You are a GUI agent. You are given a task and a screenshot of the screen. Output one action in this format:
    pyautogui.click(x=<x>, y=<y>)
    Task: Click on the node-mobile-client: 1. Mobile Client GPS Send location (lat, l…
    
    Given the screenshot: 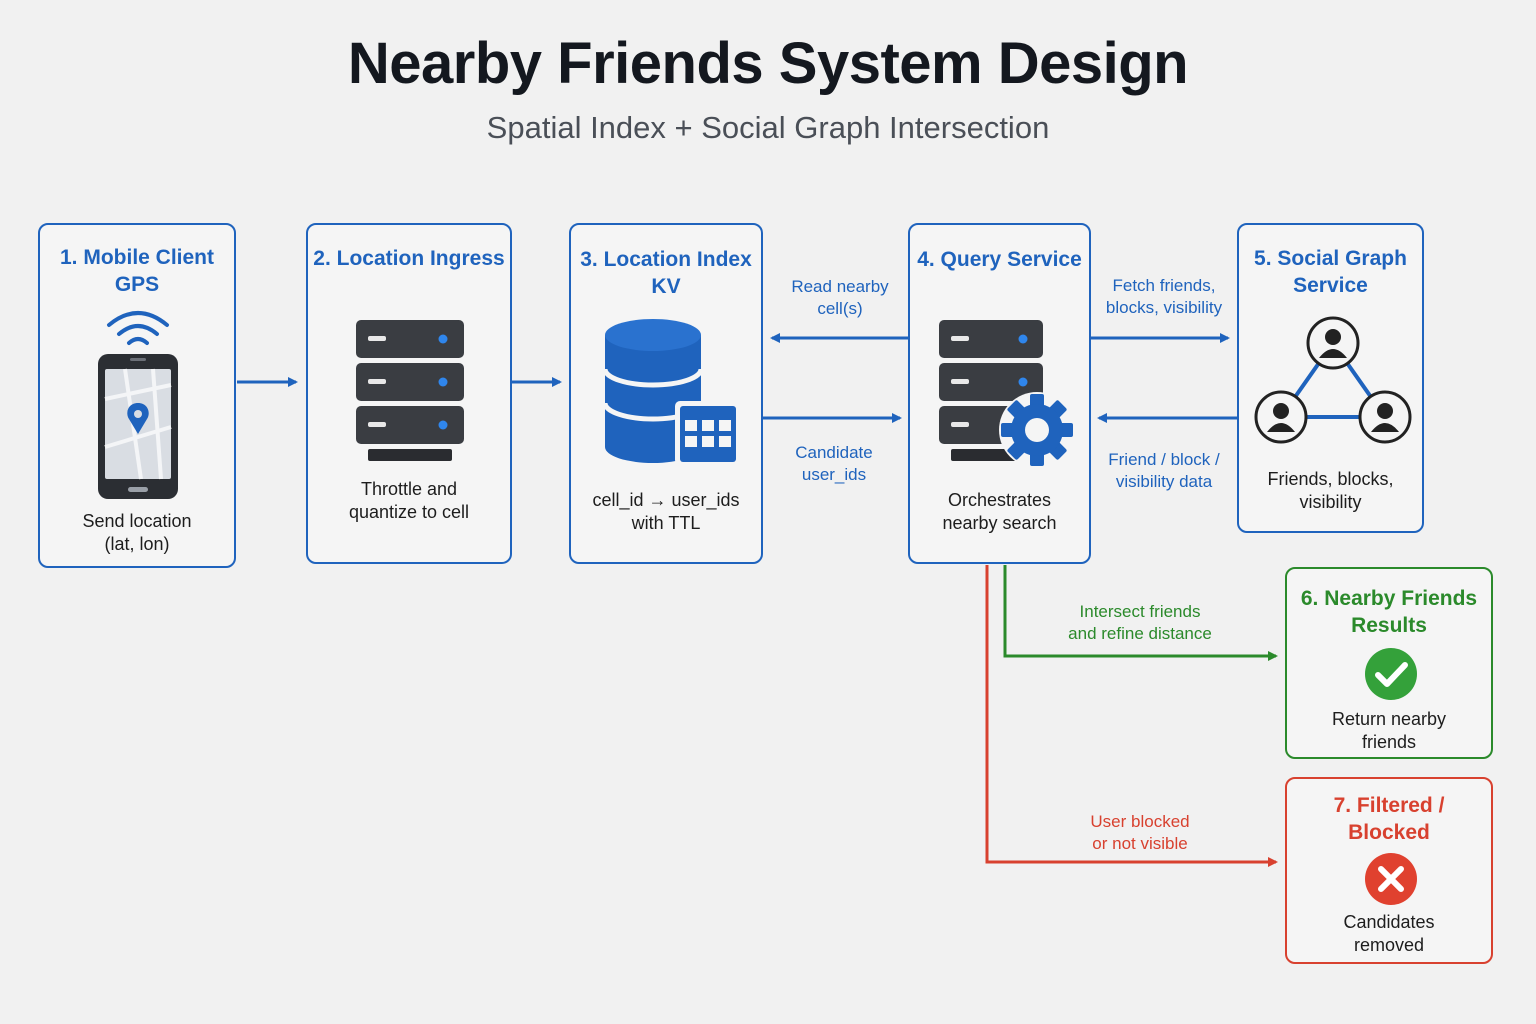 What is the action you would take?
    pyautogui.click(x=137, y=395)
    